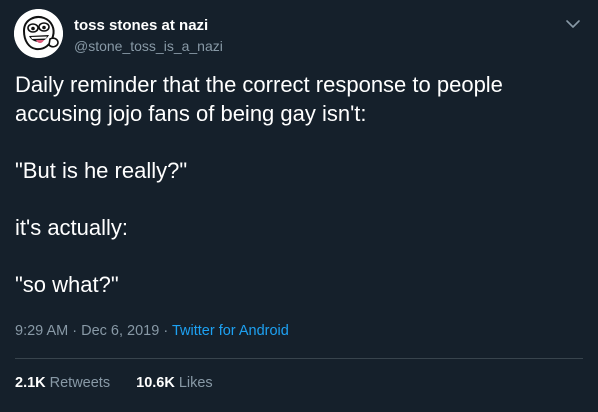  What do you see at coordinates (41, 331) in the screenshot?
I see `tweet-time: 9:29 AM` at bounding box center [41, 331].